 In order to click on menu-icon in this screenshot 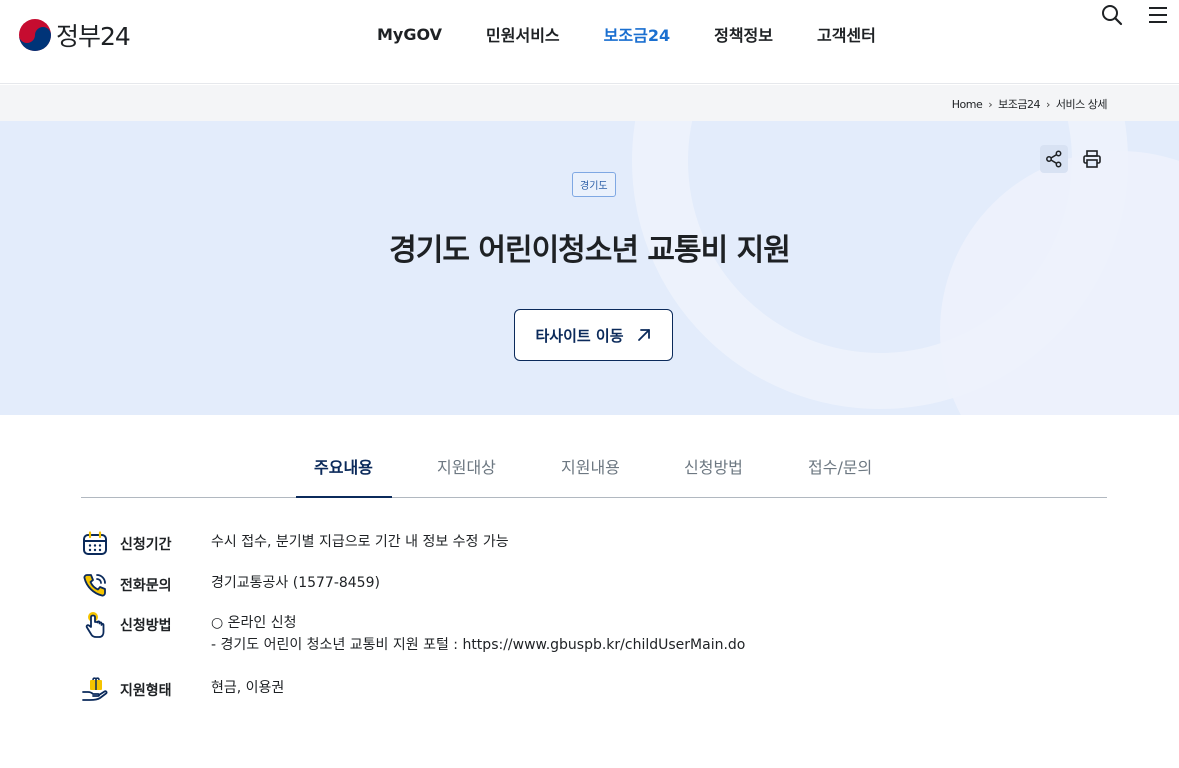, I will do `click(1158, 15)`.